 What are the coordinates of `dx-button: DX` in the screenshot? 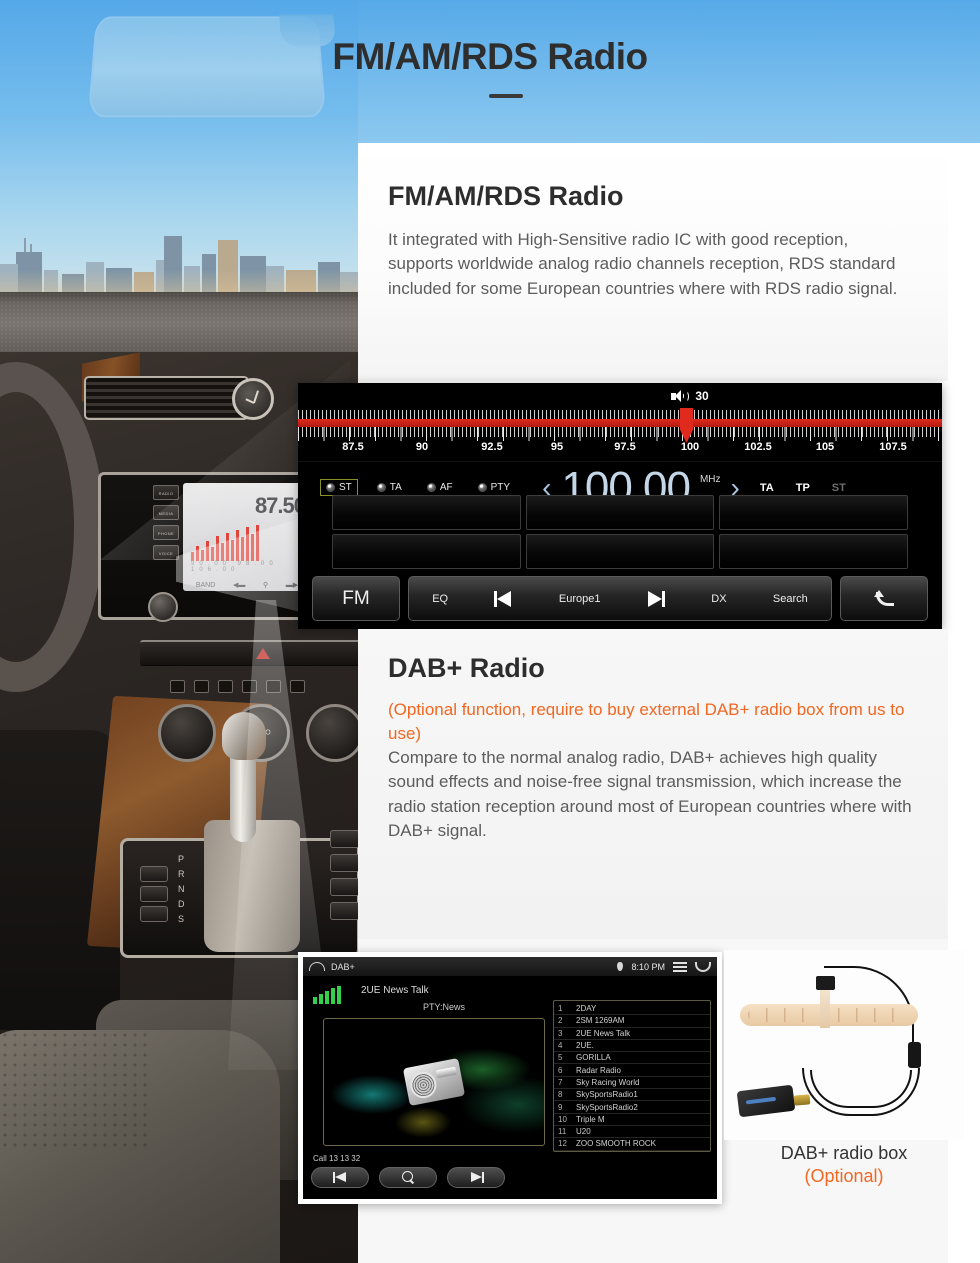 It's located at (718, 599).